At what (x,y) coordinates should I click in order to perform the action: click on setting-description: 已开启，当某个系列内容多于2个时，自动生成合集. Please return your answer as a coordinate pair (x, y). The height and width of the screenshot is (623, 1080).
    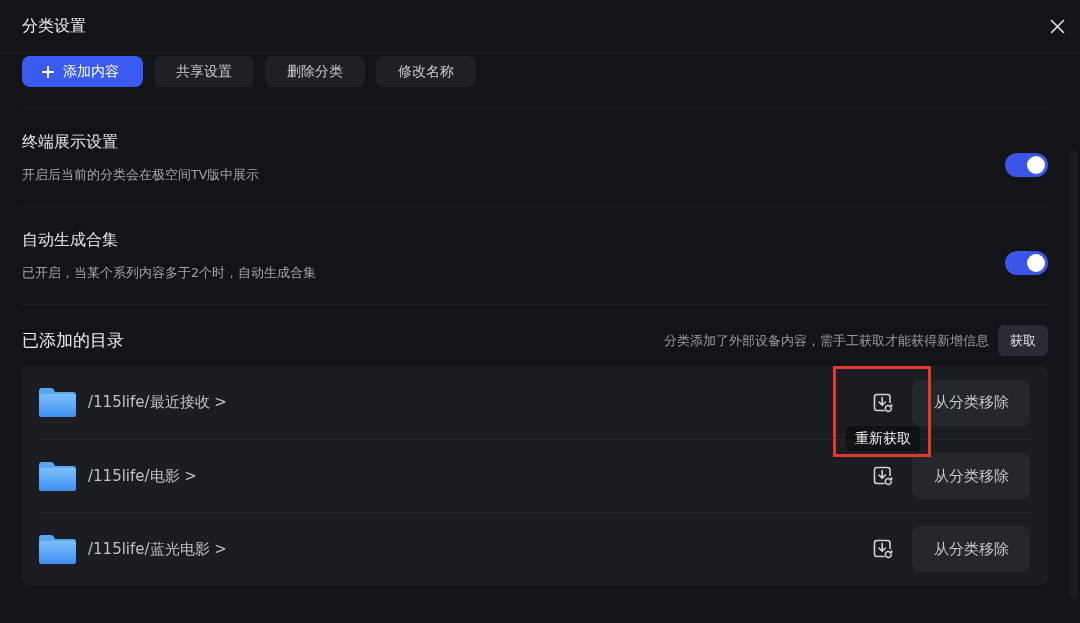
    Looking at the image, I should click on (169, 273).